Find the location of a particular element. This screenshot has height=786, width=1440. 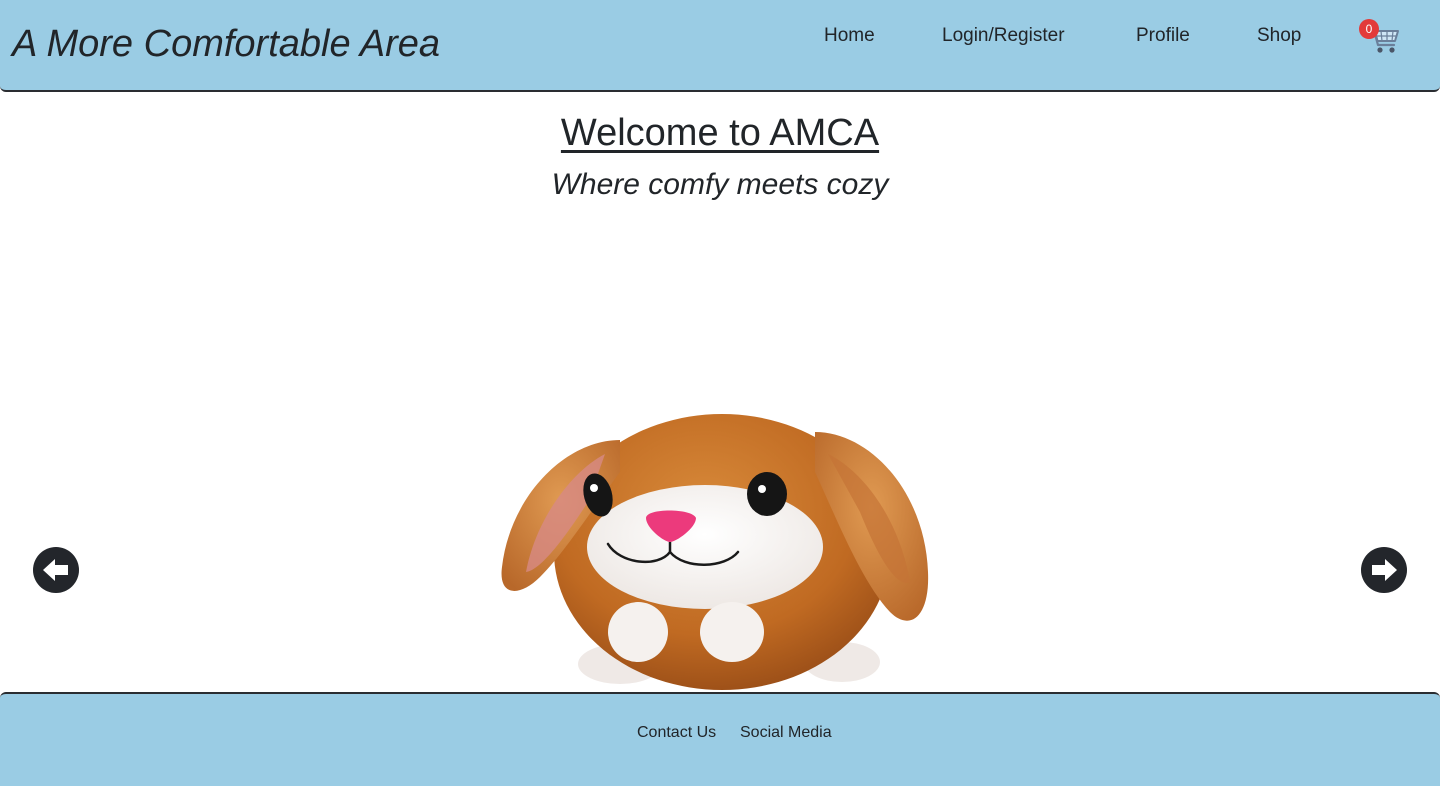

footer: Contact Us Social Media is located at coordinates (720, 739).